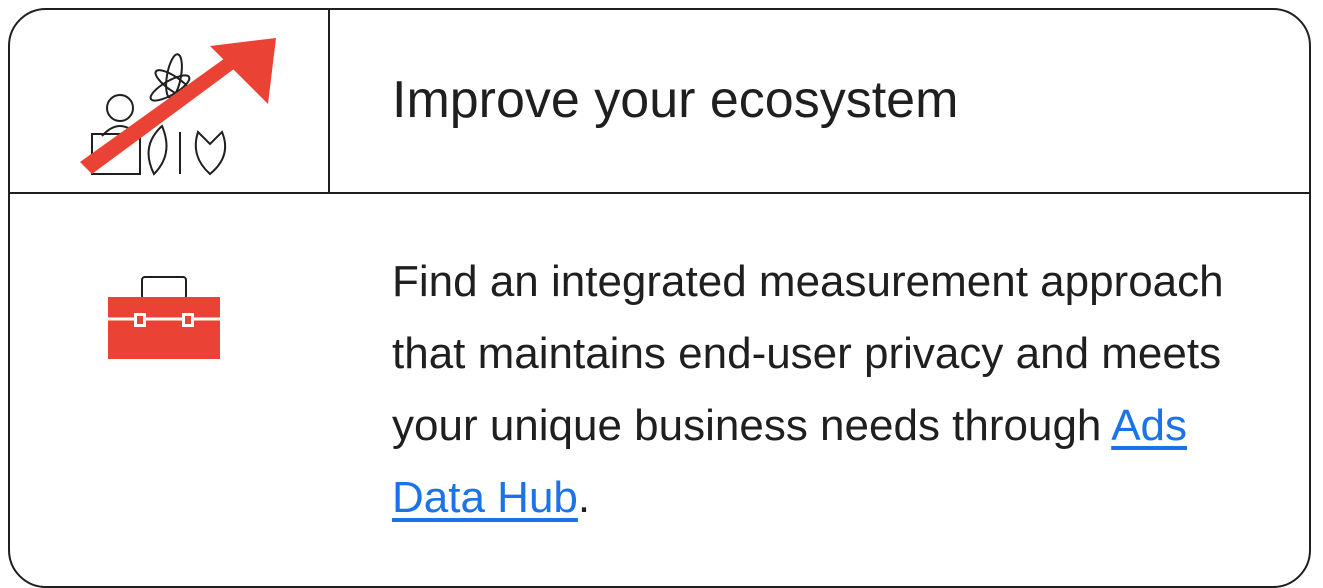 The height and width of the screenshot is (588, 1323). I want to click on header-icon-cell, so click(170, 101).